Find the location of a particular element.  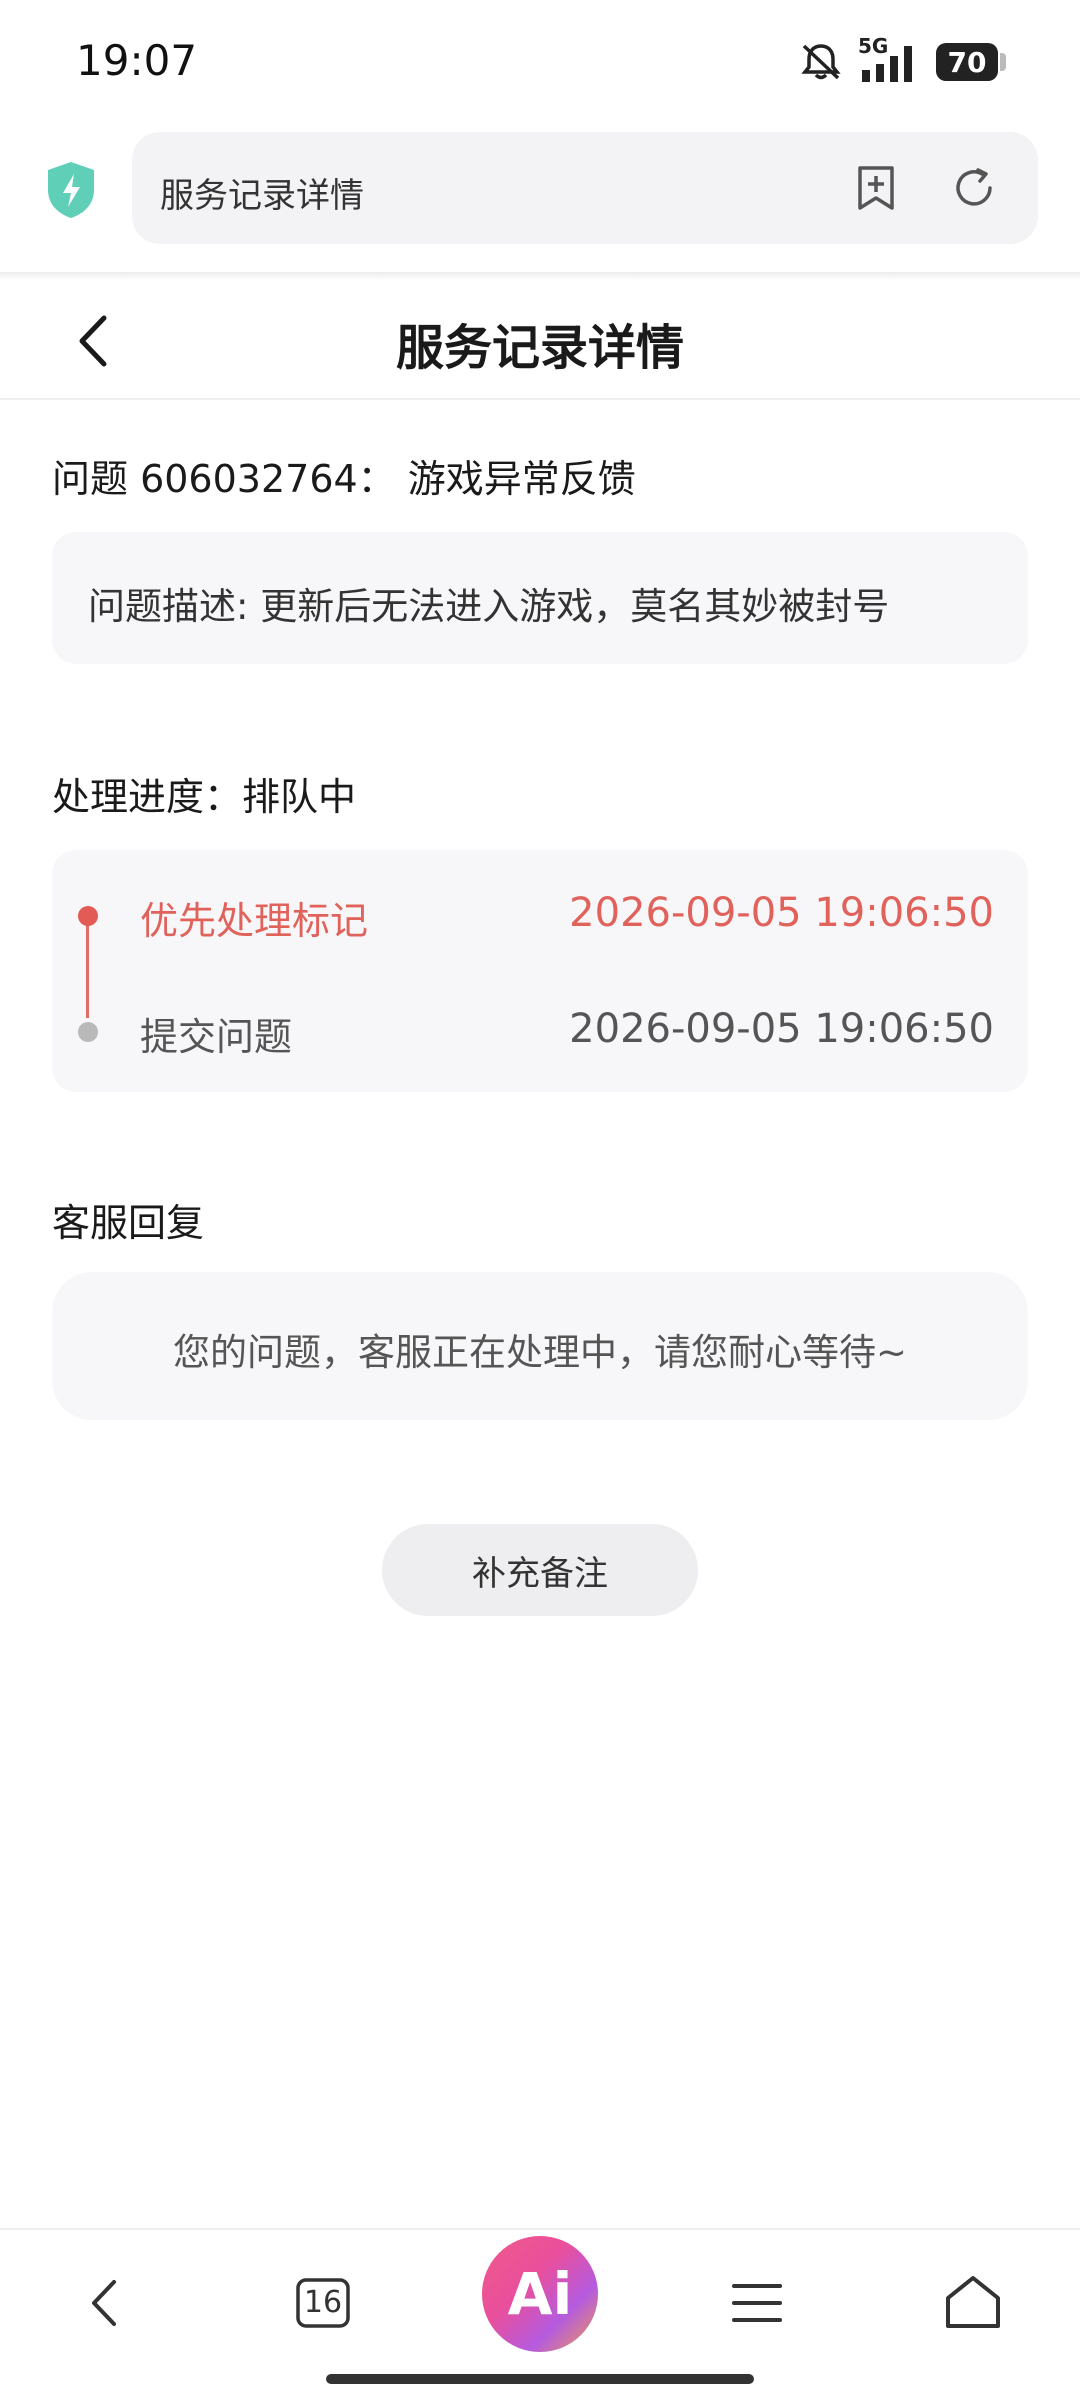

status-bar: 19:07 5G 70 is located at coordinates (540, 63).